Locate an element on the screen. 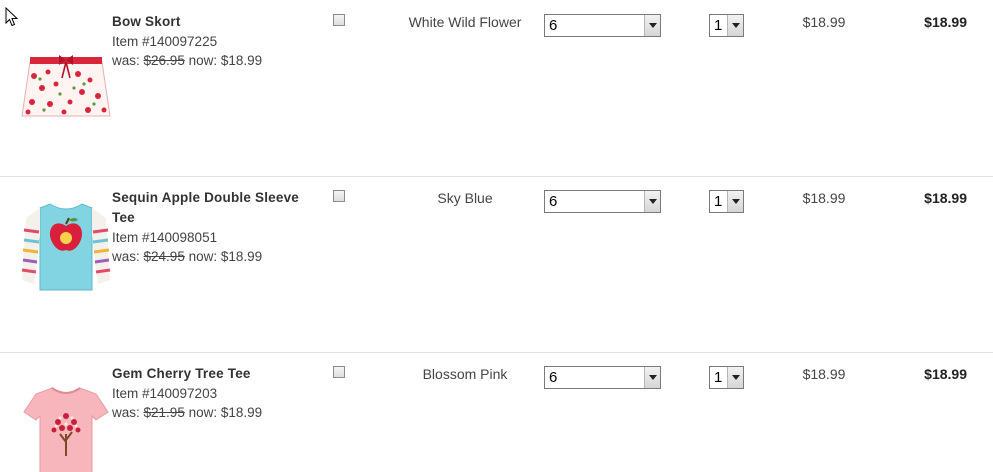 The image size is (993, 472). was-price: $26.95 is located at coordinates (164, 60).